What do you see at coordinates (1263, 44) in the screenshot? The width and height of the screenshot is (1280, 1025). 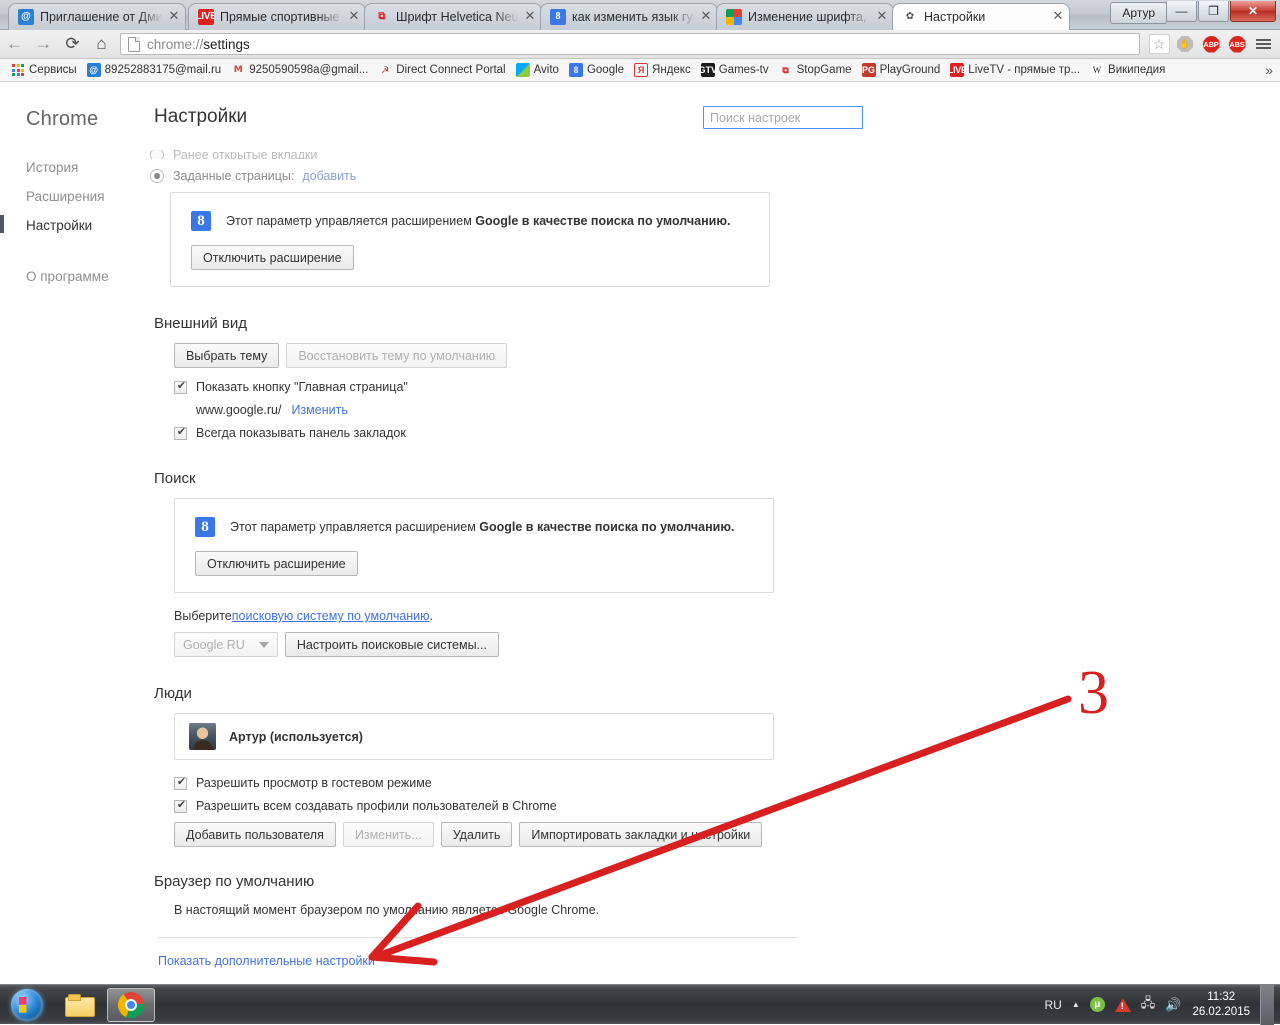 I see `chrome-menu-icon` at bounding box center [1263, 44].